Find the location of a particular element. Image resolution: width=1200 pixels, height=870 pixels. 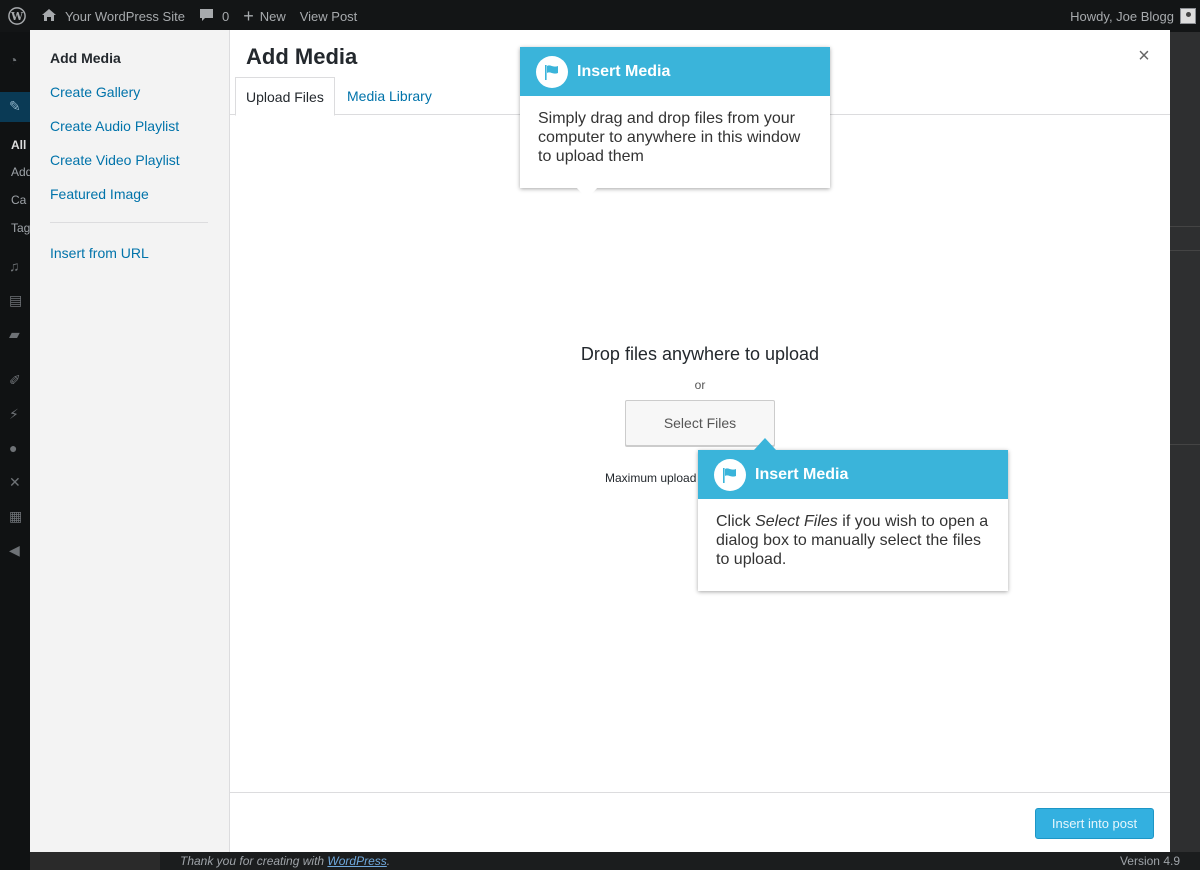

submenu-item-0: All is located at coordinates (18, 145).